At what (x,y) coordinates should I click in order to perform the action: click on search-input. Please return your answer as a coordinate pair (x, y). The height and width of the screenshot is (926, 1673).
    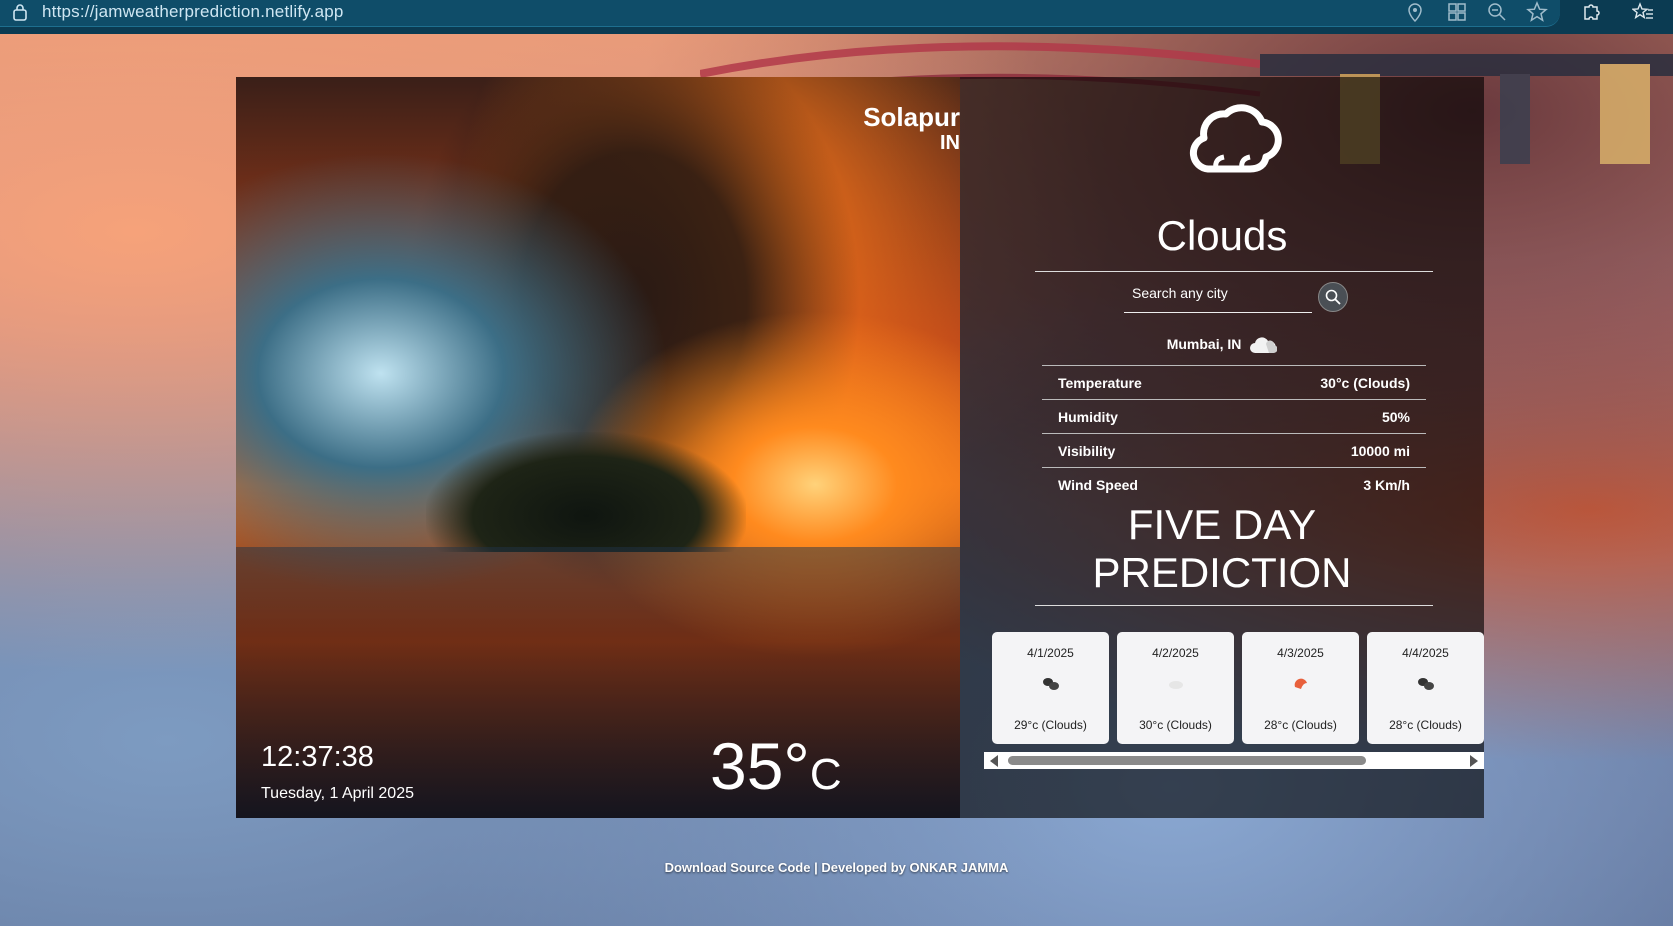
    Looking at the image, I should click on (1222, 293).